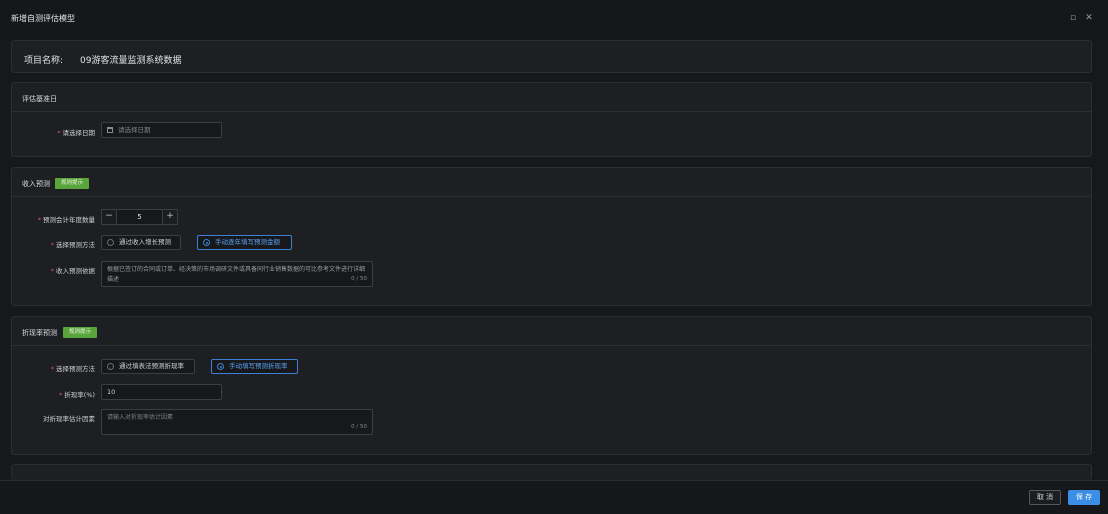 This screenshot has height=514, width=1108. What do you see at coordinates (111, 392) in the screenshot?
I see `rate-value: 10` at bounding box center [111, 392].